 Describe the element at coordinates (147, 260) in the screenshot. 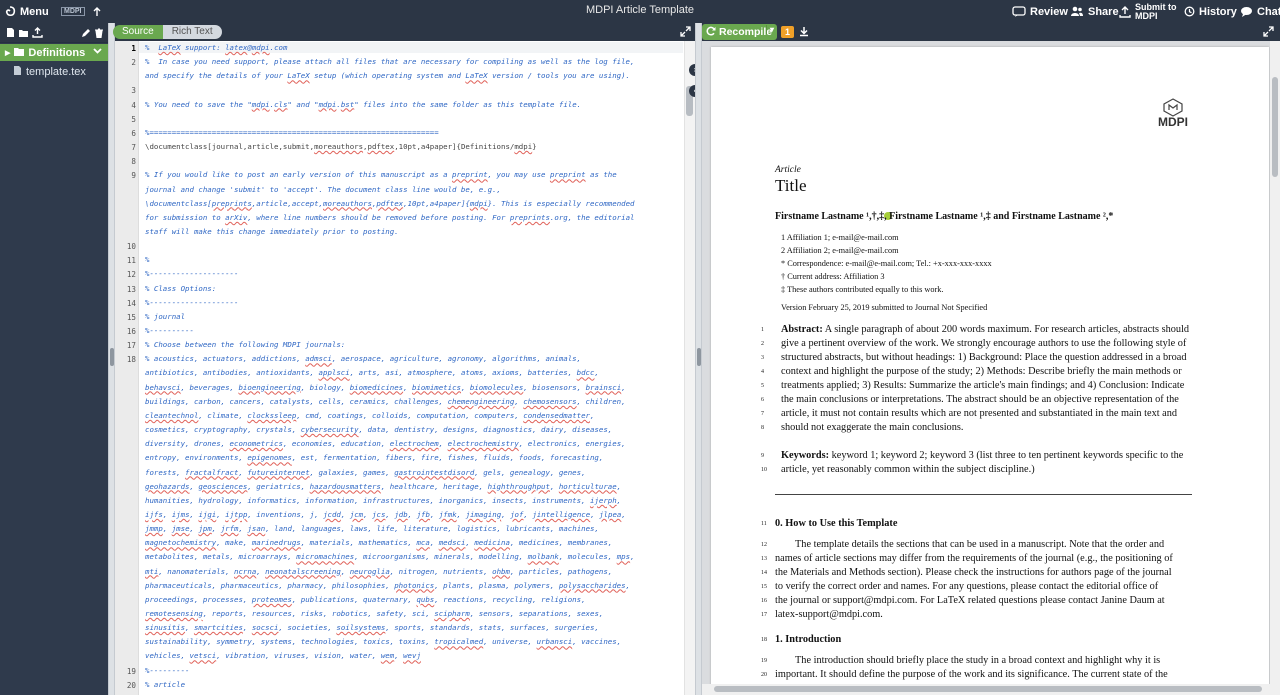

I see `code-line: %` at that location.